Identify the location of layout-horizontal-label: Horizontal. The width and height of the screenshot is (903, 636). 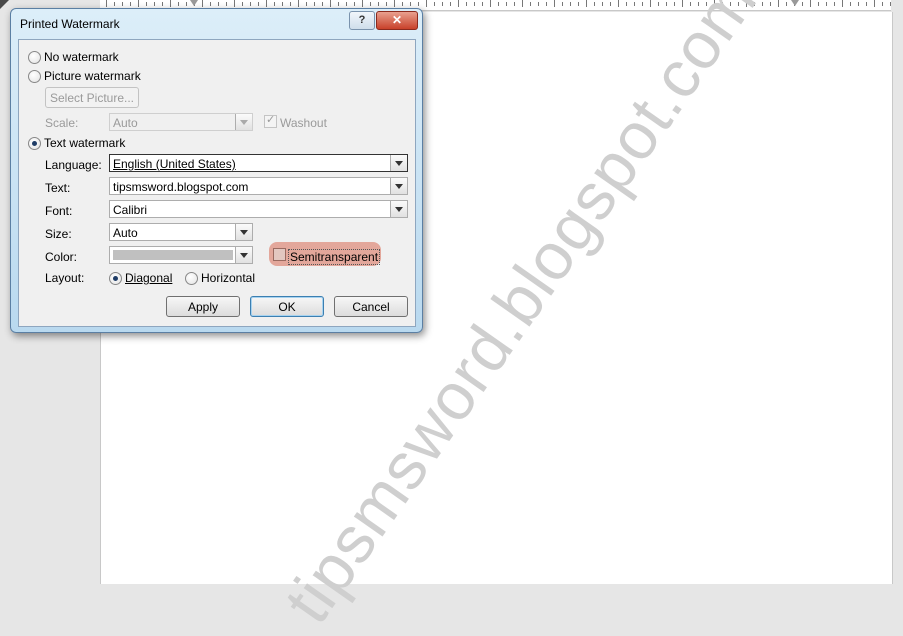
(228, 278).